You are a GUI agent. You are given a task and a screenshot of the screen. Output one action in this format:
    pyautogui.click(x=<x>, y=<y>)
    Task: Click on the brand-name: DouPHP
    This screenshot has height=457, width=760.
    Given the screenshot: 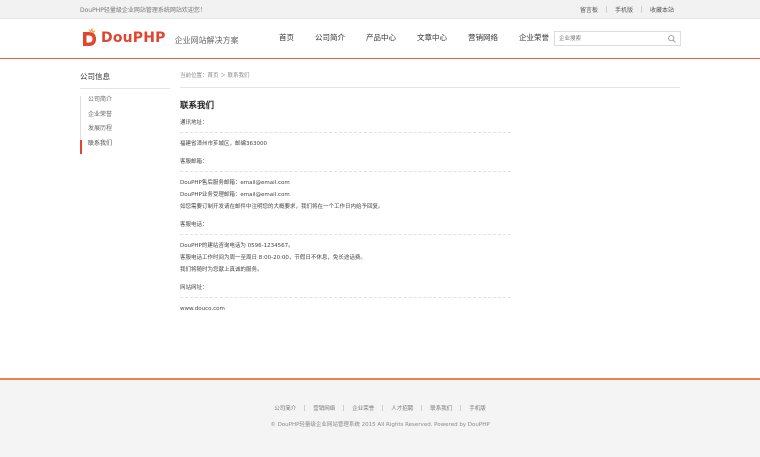 What is the action you would take?
    pyautogui.click(x=133, y=38)
    